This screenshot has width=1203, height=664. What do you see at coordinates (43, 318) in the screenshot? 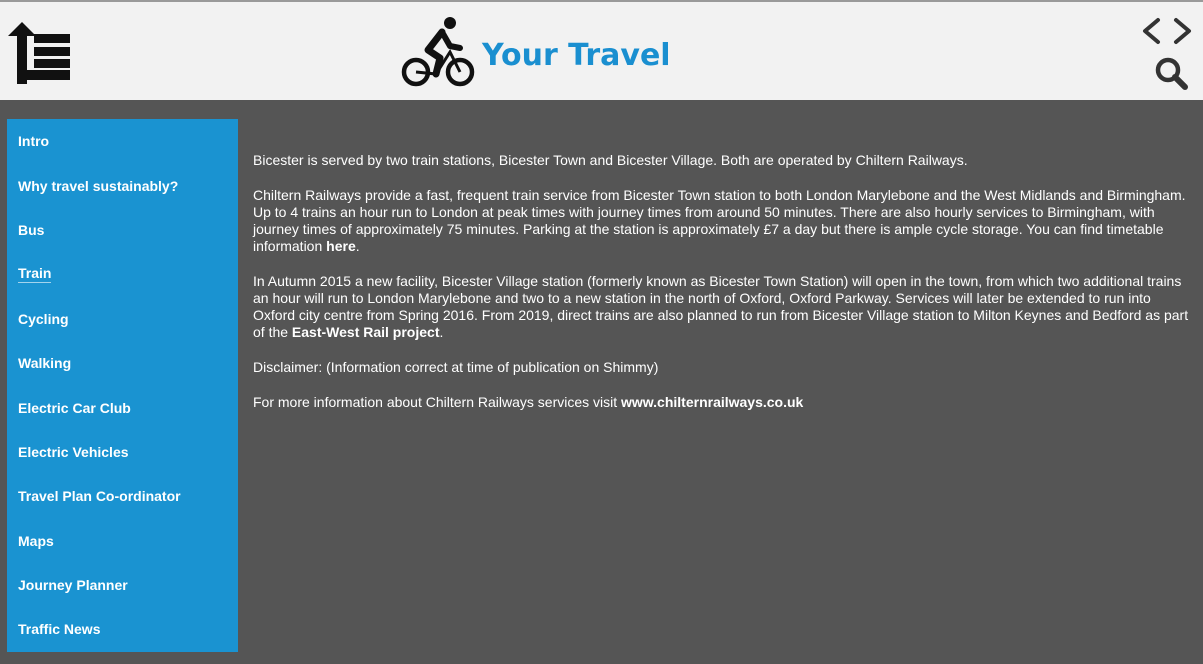
I see `sidebar-item-label: Cycling` at bounding box center [43, 318].